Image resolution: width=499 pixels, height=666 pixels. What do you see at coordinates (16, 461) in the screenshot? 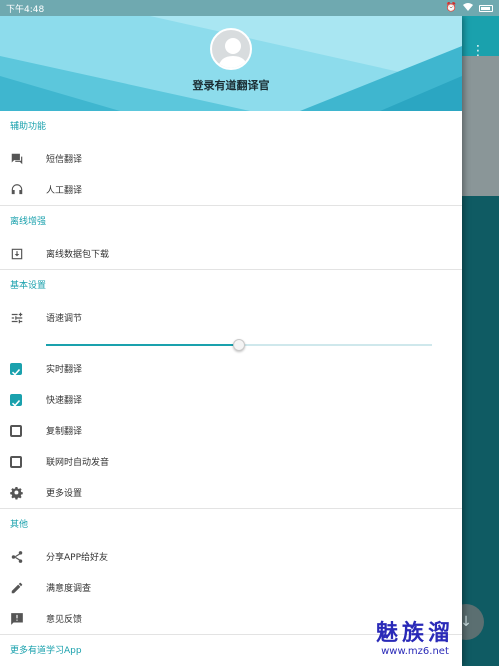
I see `checkbox-auto-pronounce` at bounding box center [16, 461].